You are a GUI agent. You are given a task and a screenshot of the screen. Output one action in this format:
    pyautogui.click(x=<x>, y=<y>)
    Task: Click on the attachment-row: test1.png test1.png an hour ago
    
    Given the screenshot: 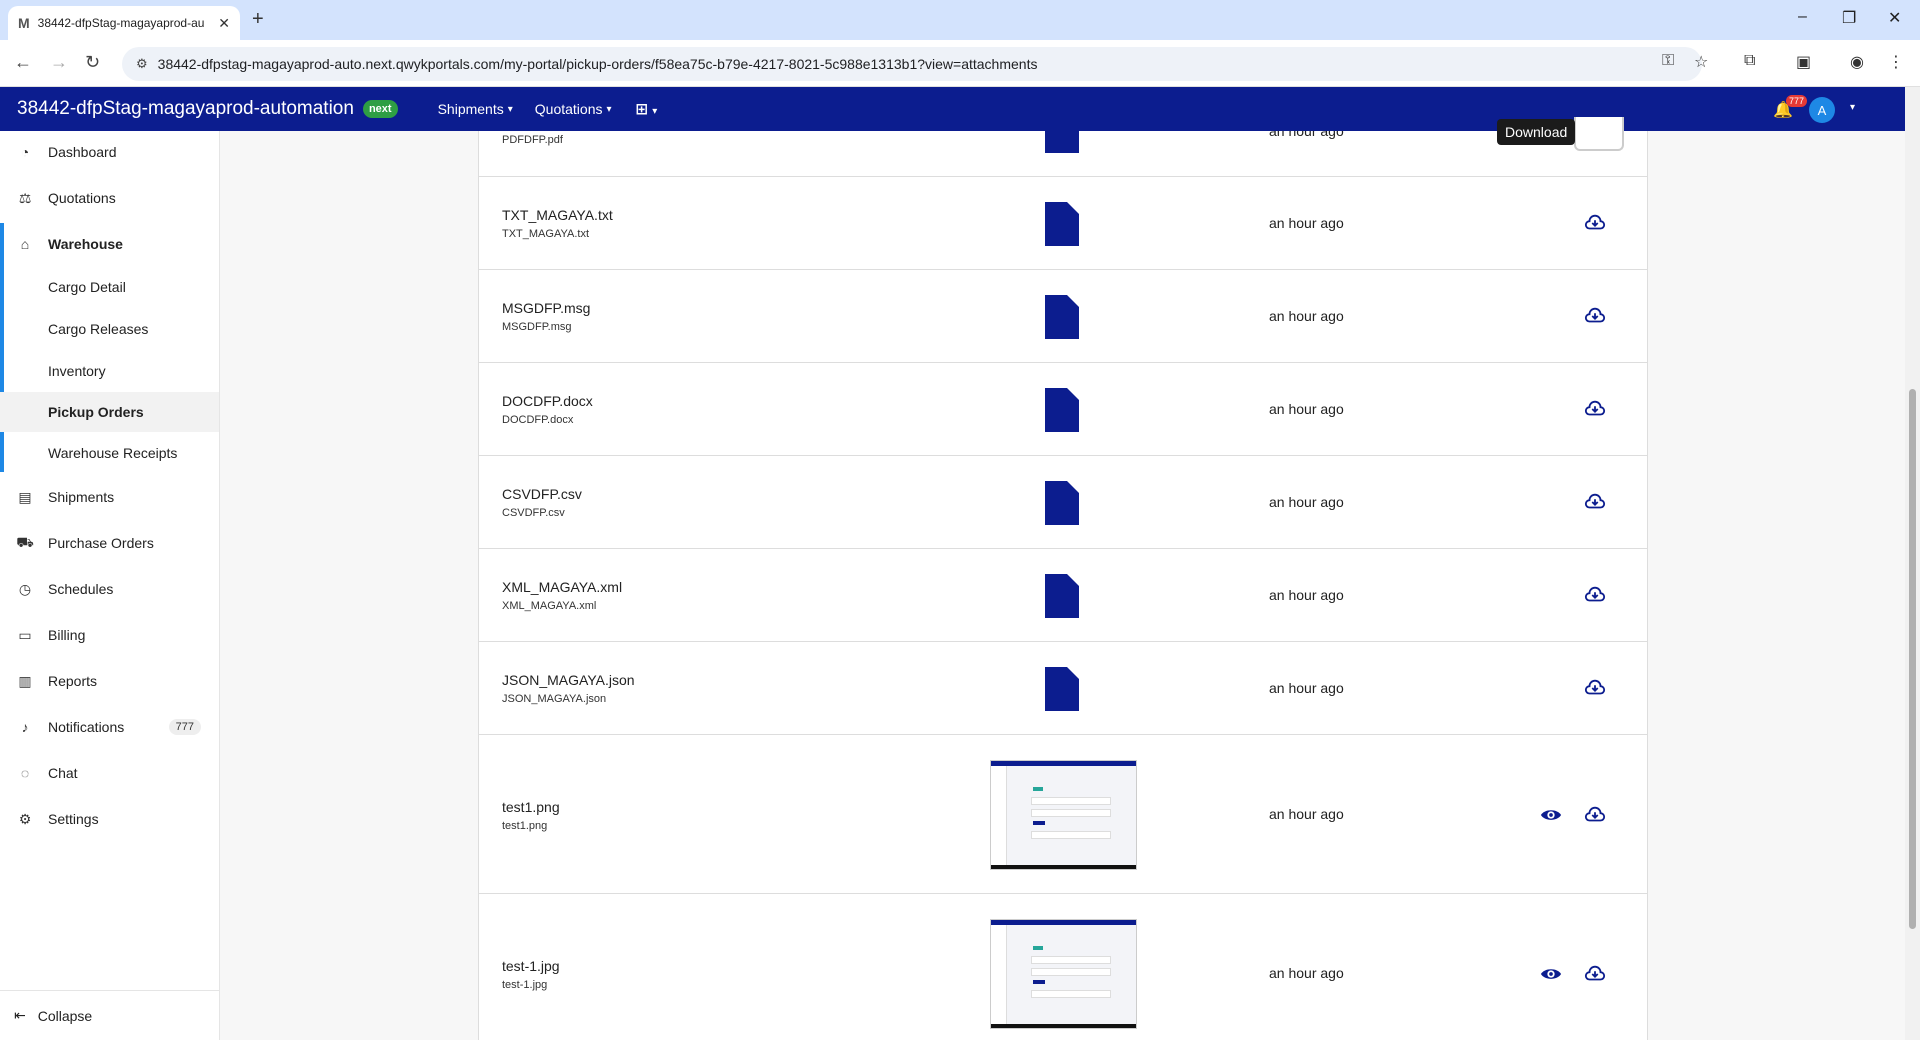 What is the action you would take?
    pyautogui.click(x=1063, y=814)
    